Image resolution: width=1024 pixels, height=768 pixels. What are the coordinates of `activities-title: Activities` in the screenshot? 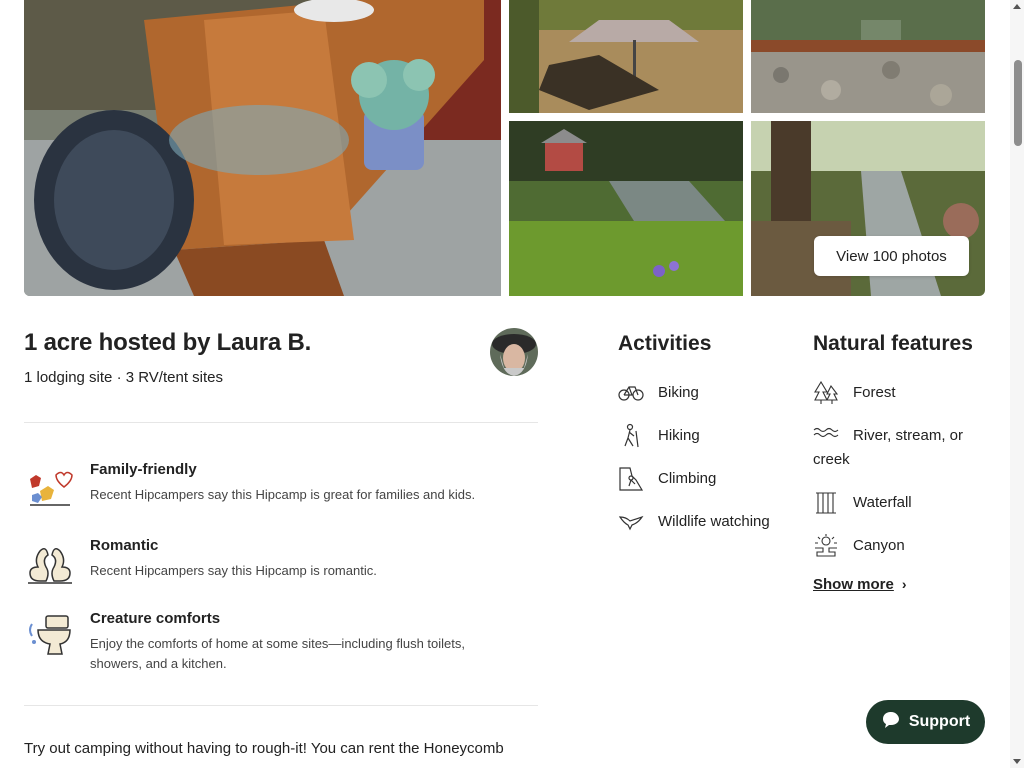 It's located at (665, 343).